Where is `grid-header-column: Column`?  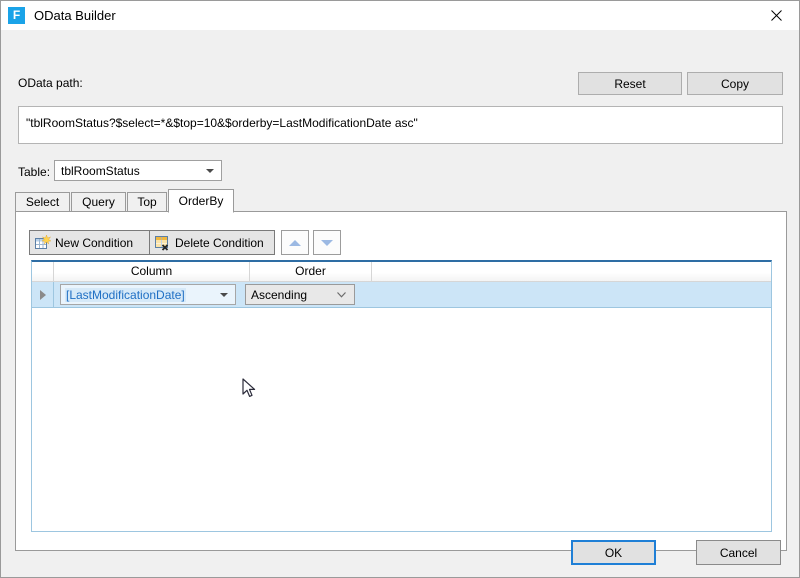 grid-header-column: Column is located at coordinates (152, 271).